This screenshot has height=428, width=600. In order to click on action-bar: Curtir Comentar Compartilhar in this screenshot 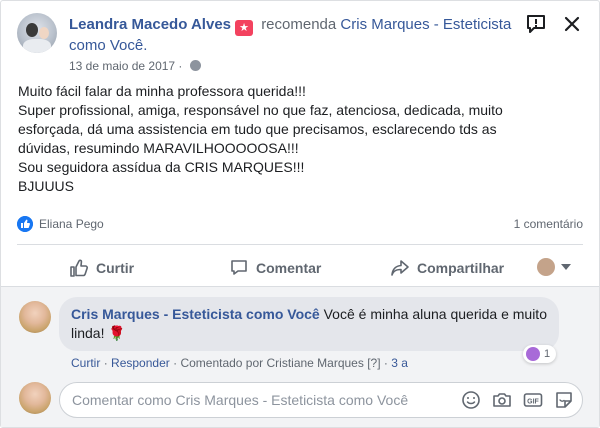, I will do `click(300, 268)`.